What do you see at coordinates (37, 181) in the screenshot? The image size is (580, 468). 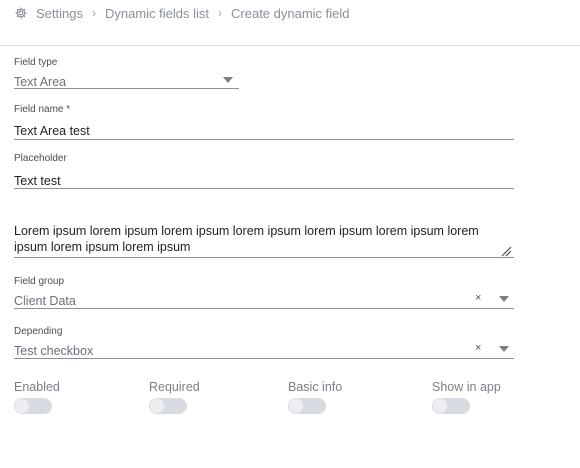 I see `placeholder-value: Text test` at bounding box center [37, 181].